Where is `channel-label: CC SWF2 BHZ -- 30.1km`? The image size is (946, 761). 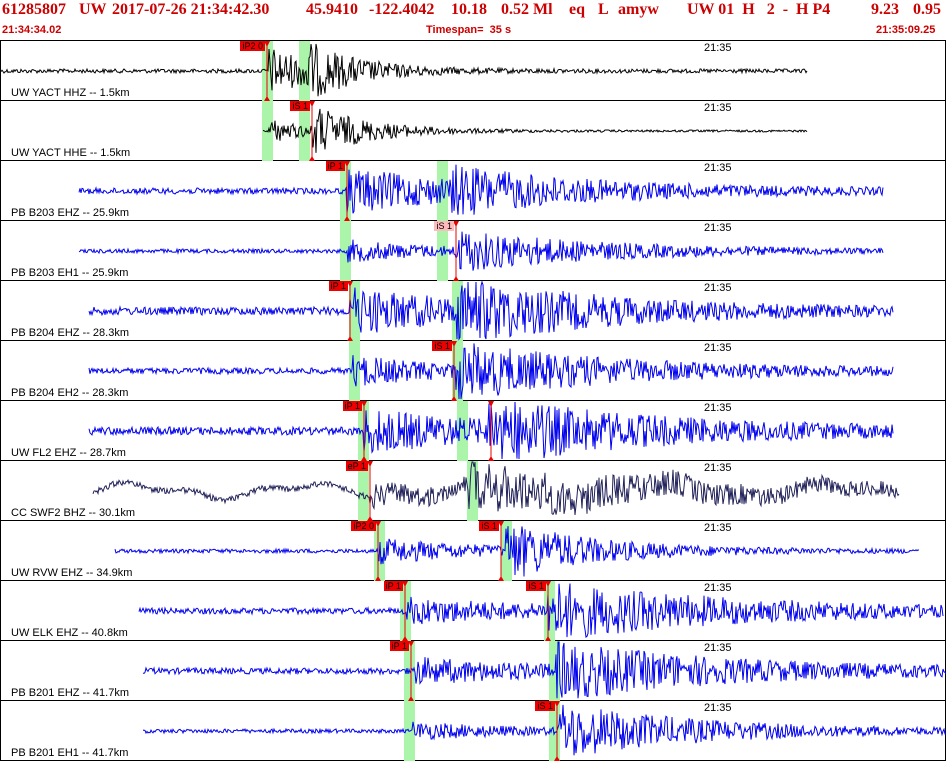
channel-label: CC SWF2 BHZ -- 30.1km is located at coordinates (73, 513).